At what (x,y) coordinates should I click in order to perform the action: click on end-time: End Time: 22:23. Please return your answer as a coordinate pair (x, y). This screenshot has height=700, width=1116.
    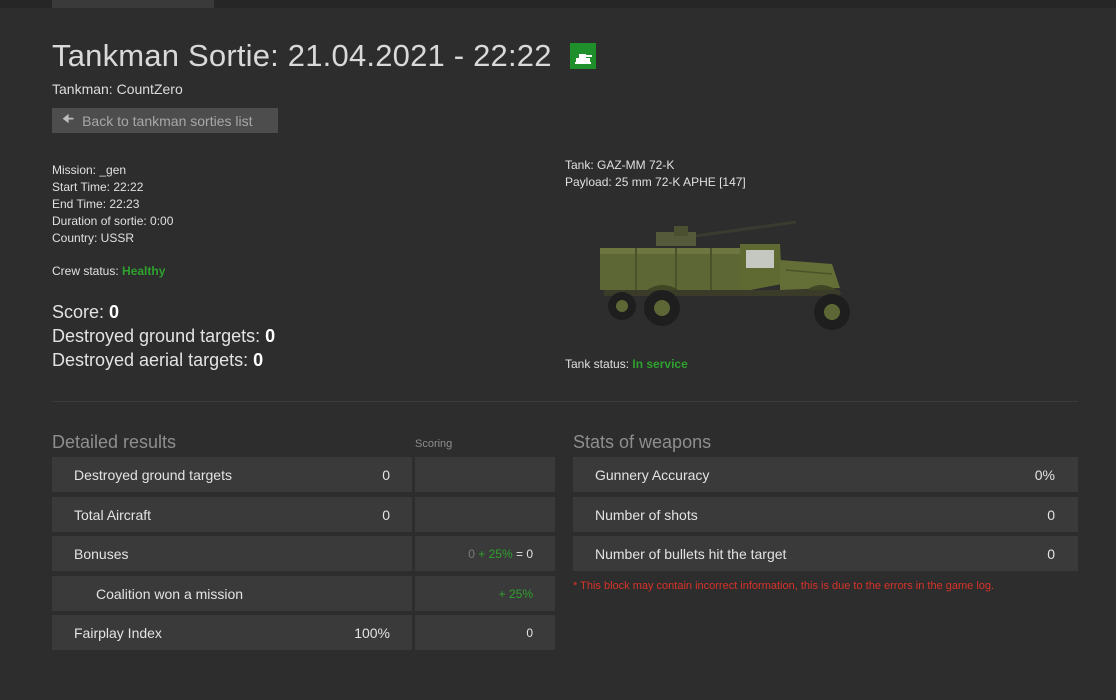
    Looking at the image, I should click on (96, 204).